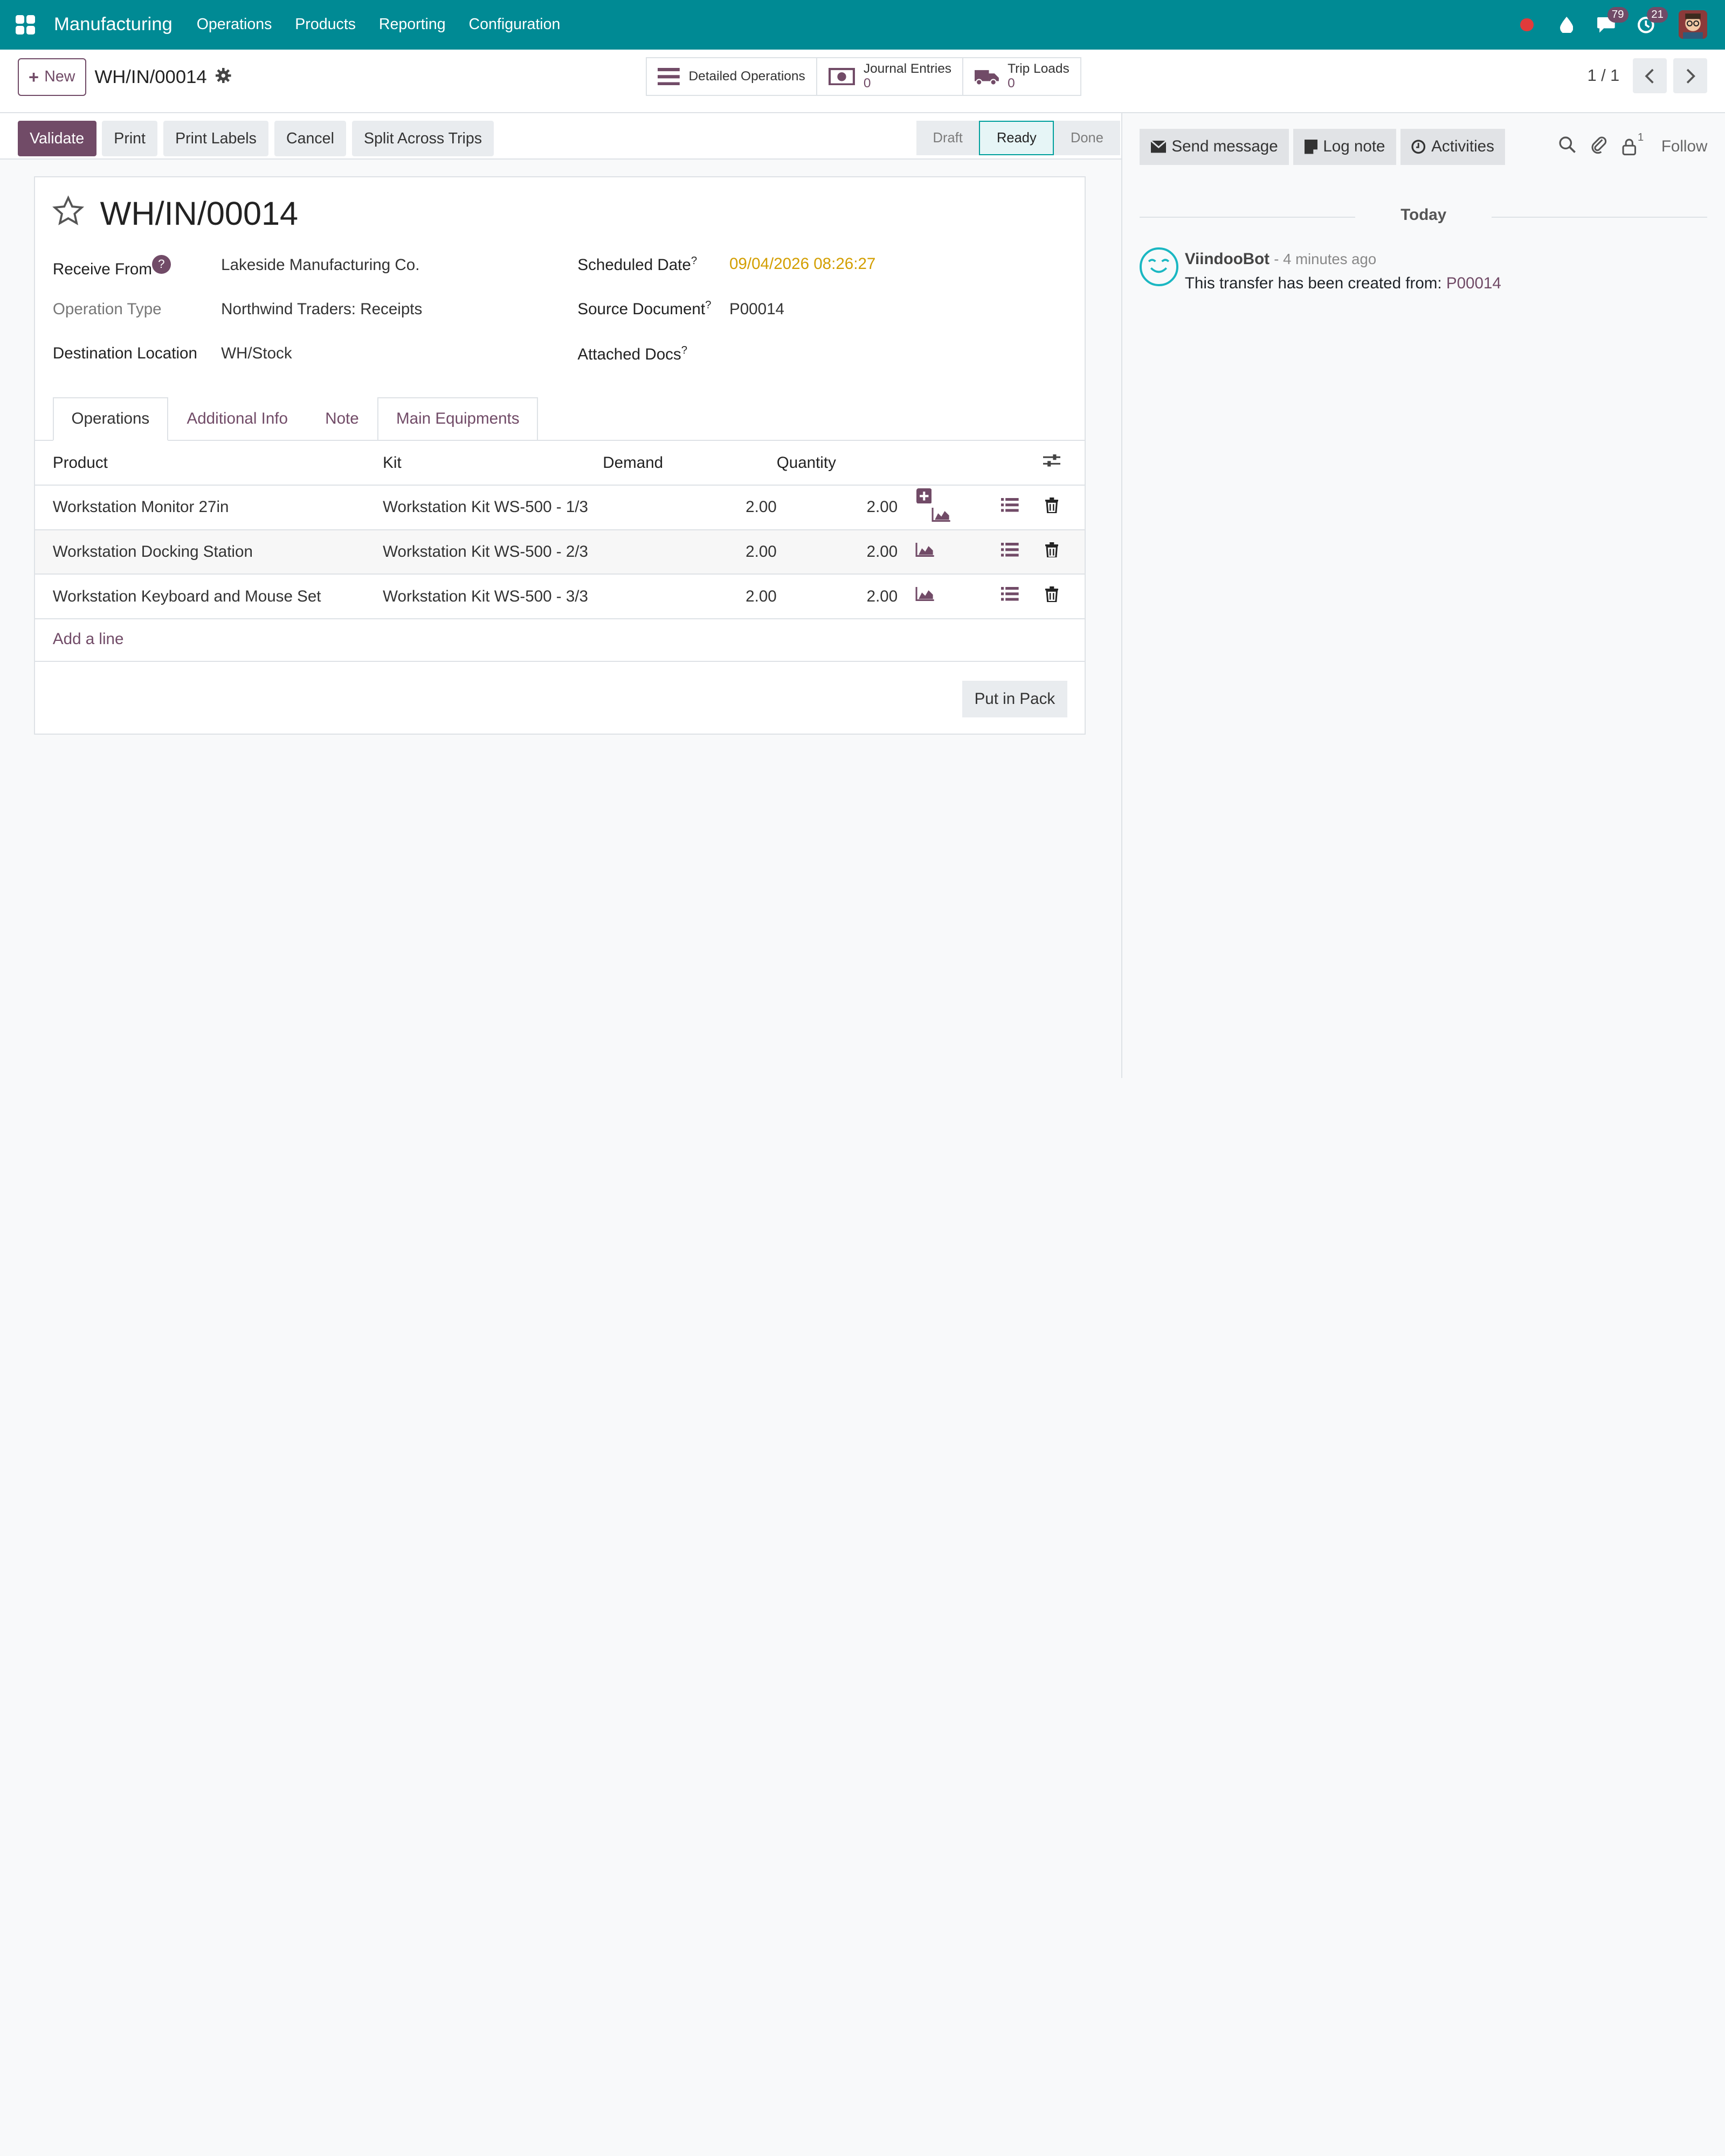 Image resolution: width=1725 pixels, height=2156 pixels. Describe the element at coordinates (1011, 83) in the screenshot. I see `trip-loads-count: 0` at that location.